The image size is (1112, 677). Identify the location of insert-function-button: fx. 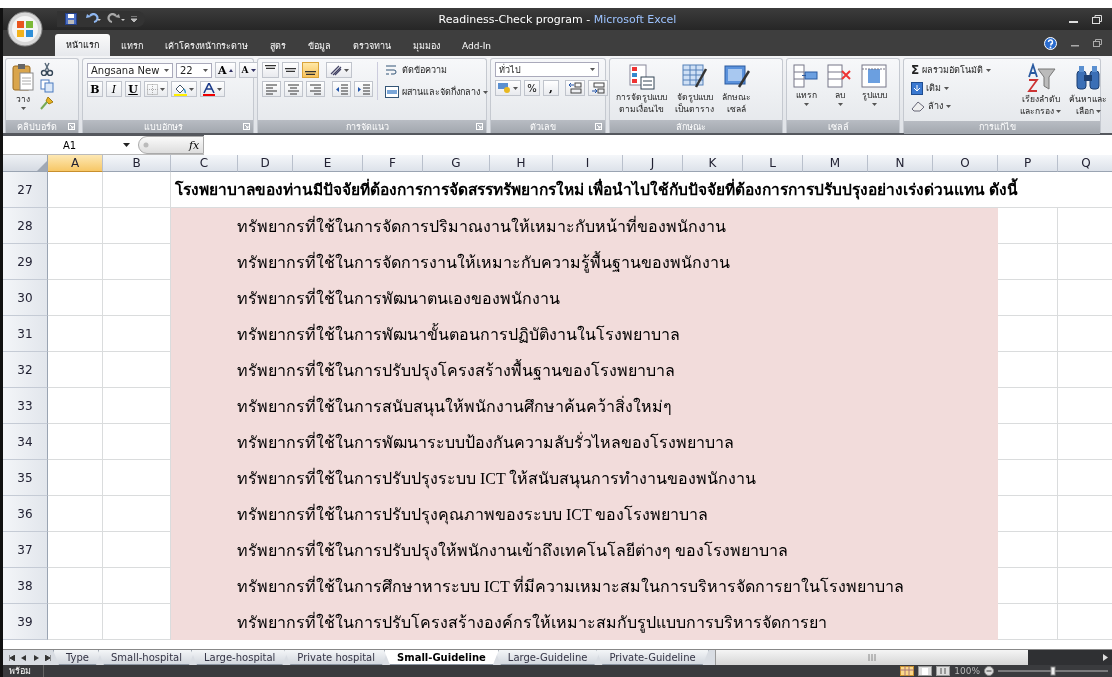
(171, 145).